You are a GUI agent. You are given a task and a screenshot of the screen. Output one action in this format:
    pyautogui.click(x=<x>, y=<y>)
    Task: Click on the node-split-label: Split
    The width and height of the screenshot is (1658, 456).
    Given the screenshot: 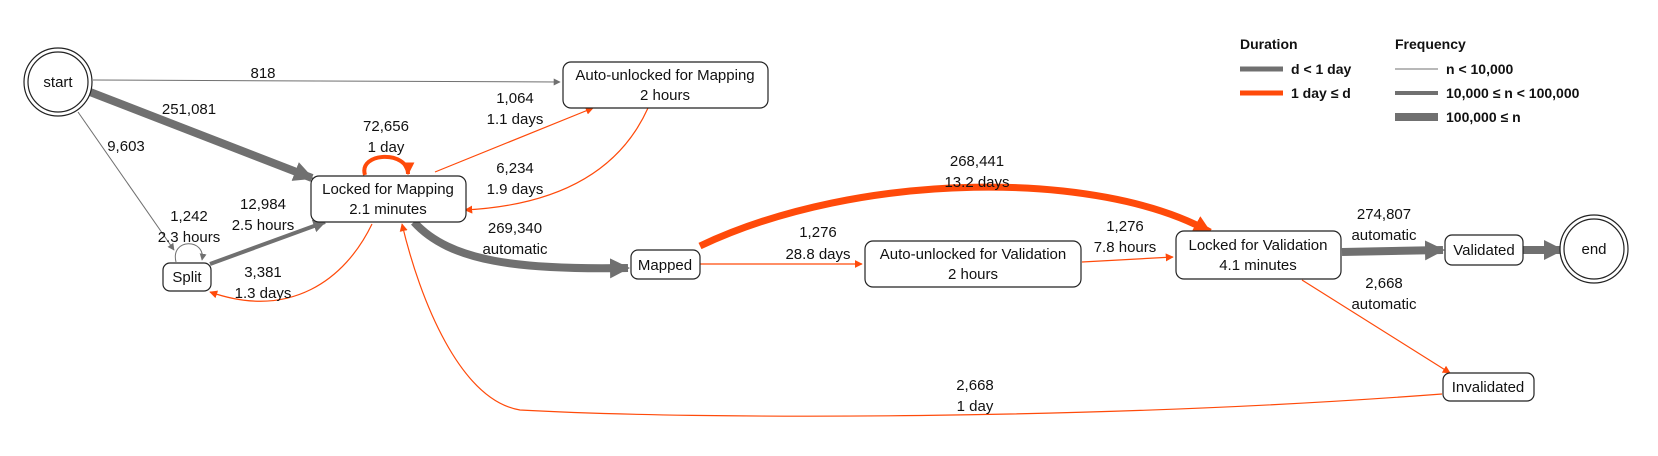 What is the action you would take?
    pyautogui.click(x=187, y=277)
    